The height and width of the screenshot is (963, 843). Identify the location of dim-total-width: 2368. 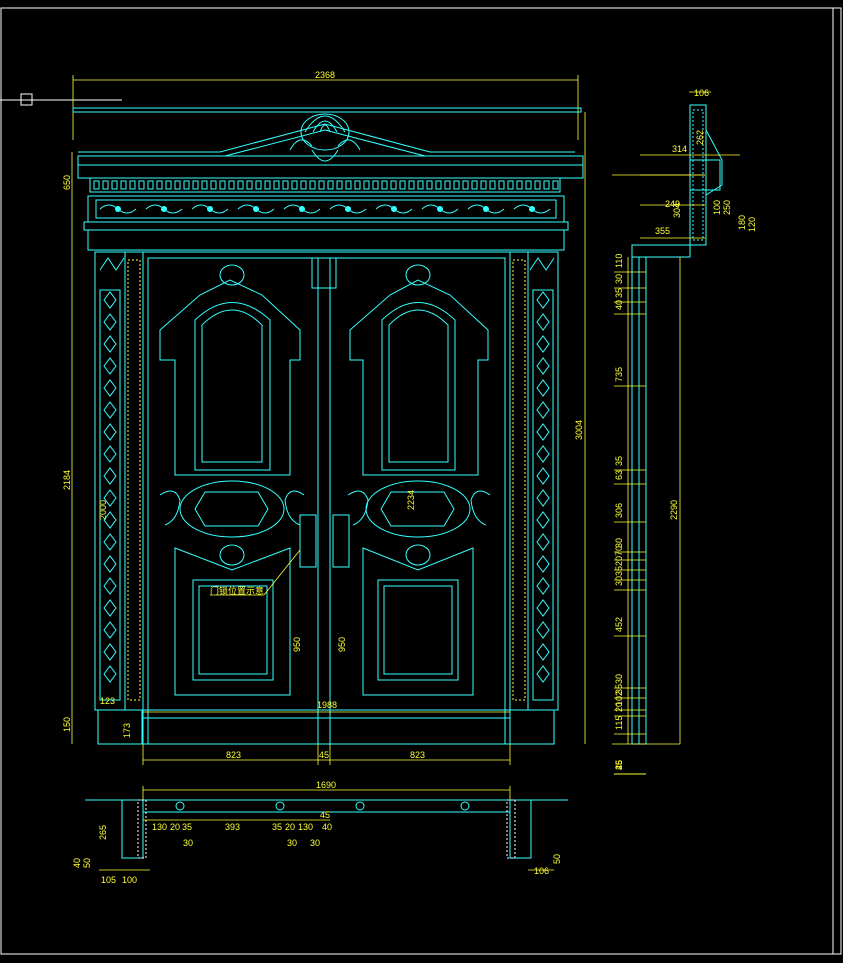
(325, 105).